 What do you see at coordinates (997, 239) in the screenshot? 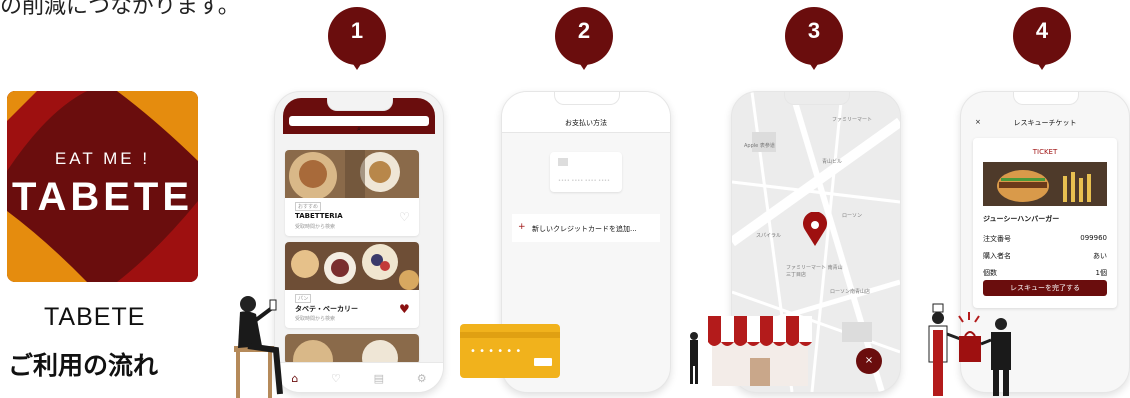
I see `row-label: 注文番号` at bounding box center [997, 239].